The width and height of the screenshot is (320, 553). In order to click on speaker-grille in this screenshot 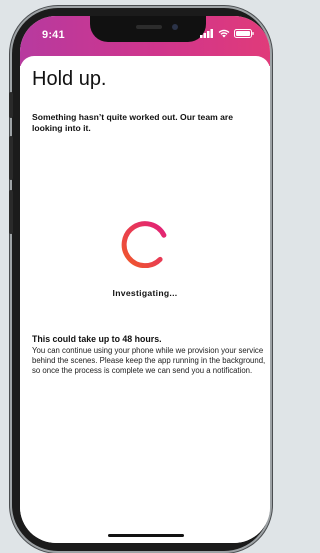, I will do `click(149, 27)`.